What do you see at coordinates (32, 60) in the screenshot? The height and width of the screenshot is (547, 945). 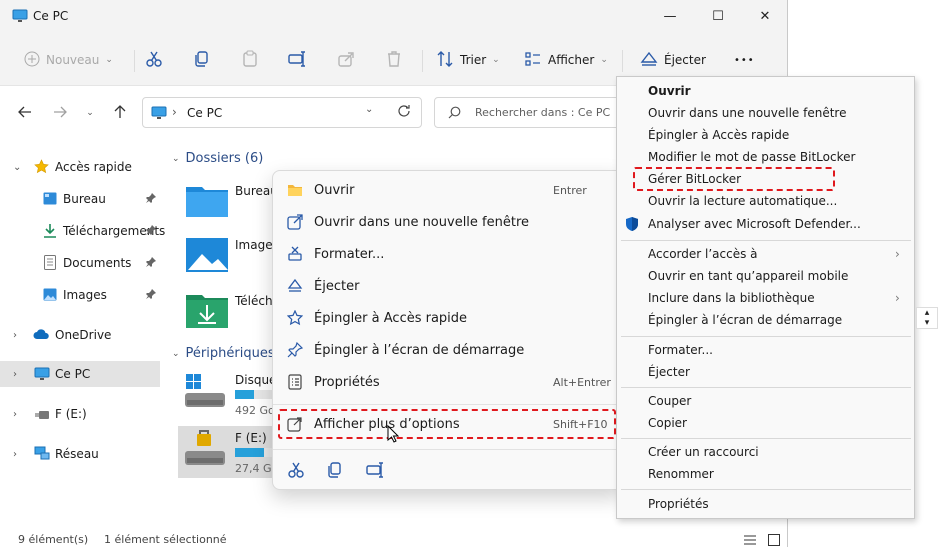 I see `plus-circle-icon` at bounding box center [32, 60].